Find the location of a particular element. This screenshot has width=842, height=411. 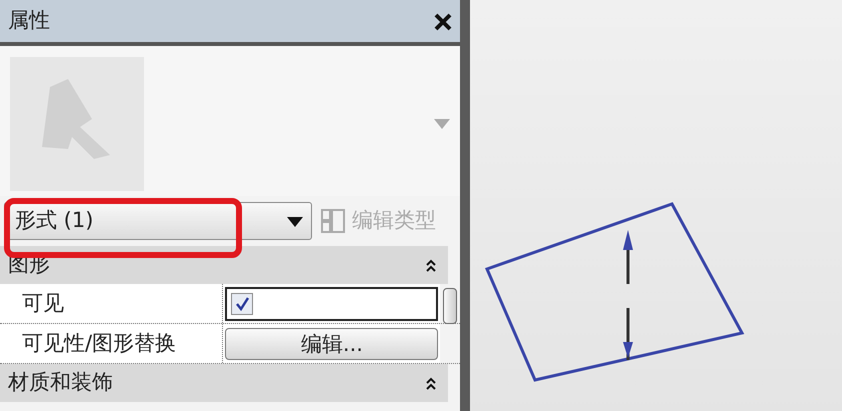

checkbox is located at coordinates (242, 303).